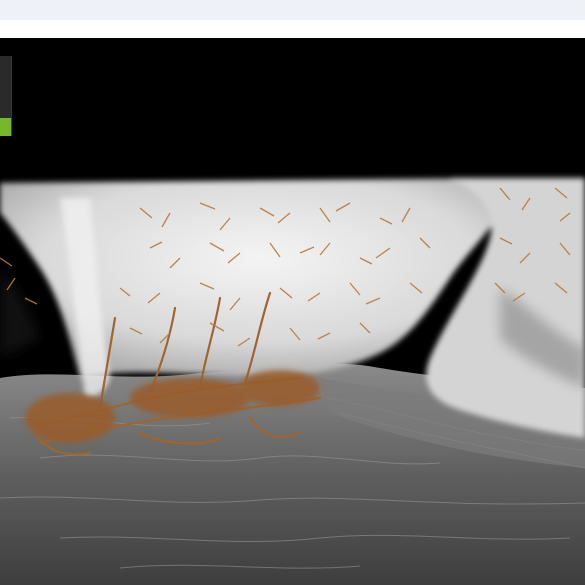 The height and width of the screenshot is (585, 585). Describe the element at coordinates (292, 10) in the screenshot. I see `browser-toolbar` at that location.